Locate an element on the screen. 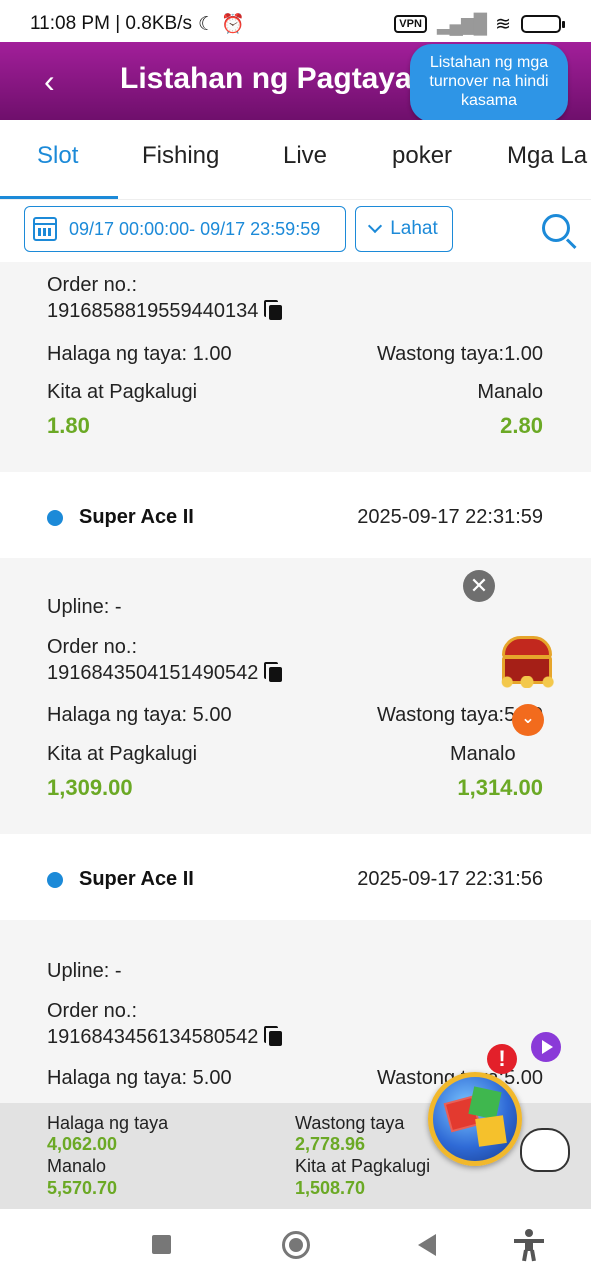 This screenshot has width=591, height=1280. order-no-row: 1916858819559440134 is located at coordinates (165, 311).